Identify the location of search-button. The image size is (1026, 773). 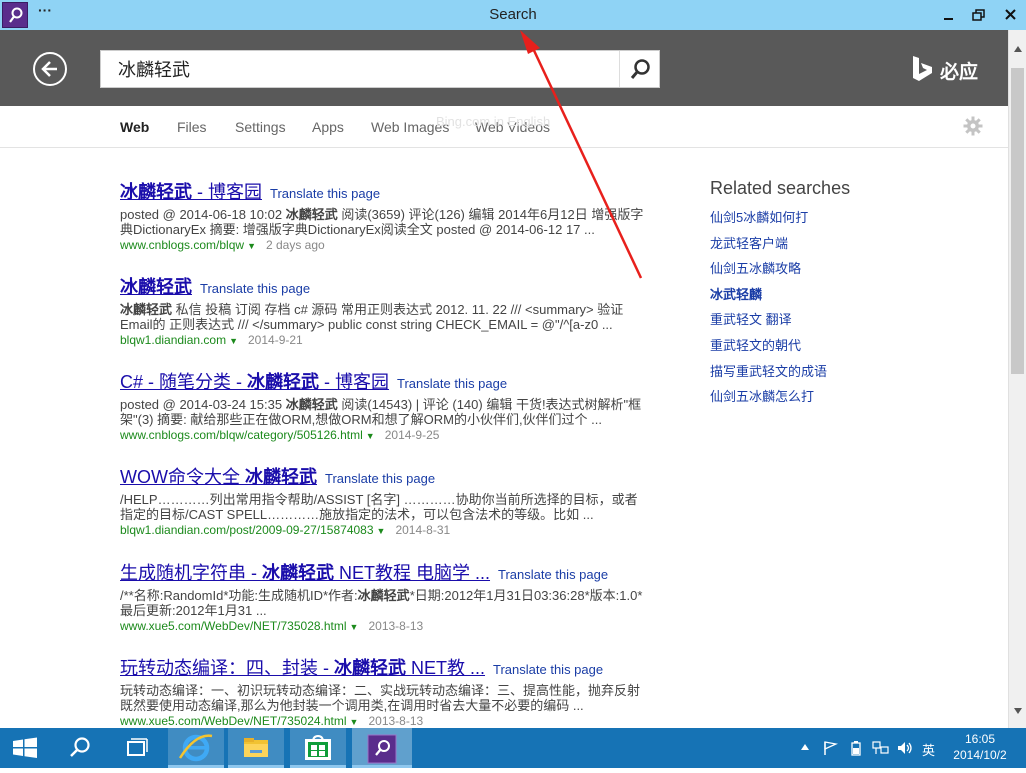
(639, 69).